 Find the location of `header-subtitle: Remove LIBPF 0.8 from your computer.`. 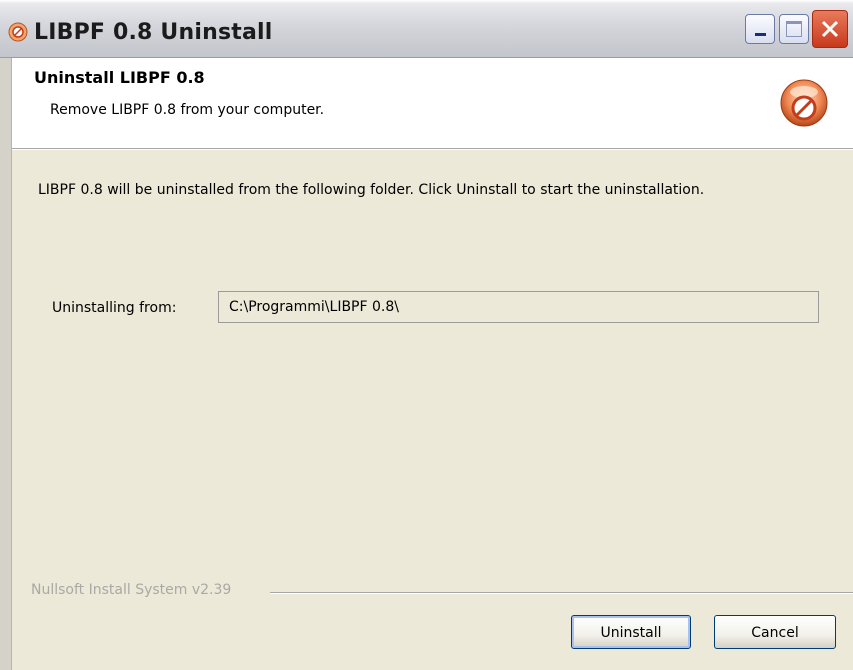

header-subtitle: Remove LIBPF 0.8 from your computer. is located at coordinates (187, 110).